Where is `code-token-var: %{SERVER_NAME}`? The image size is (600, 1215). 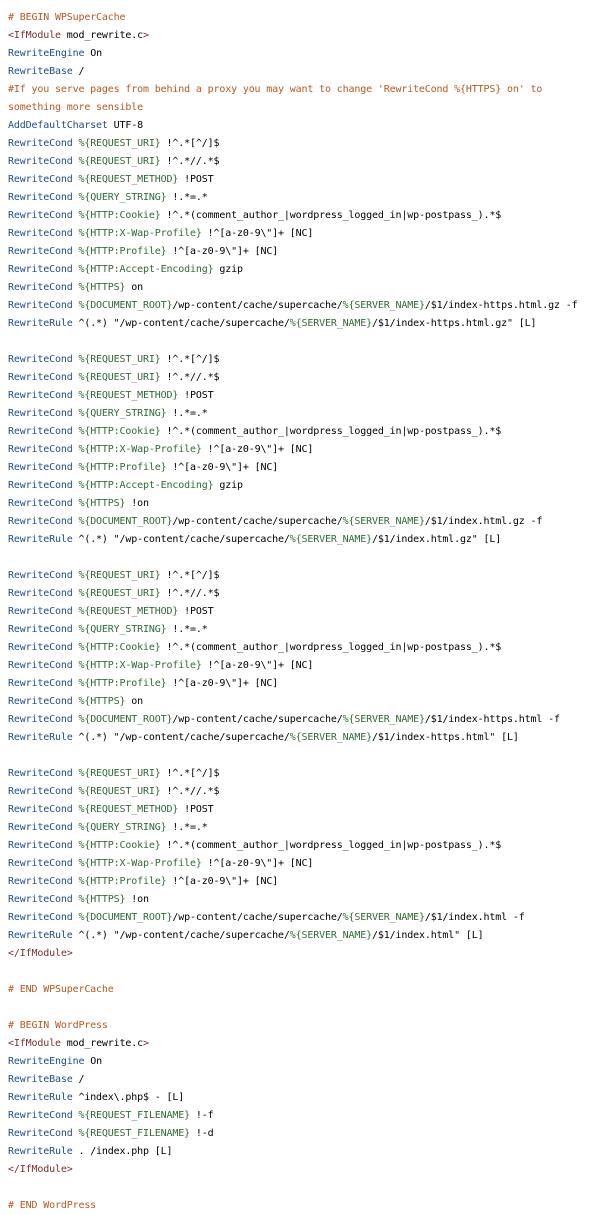
code-token-var: %{SERVER_NAME} is located at coordinates (383, 521).